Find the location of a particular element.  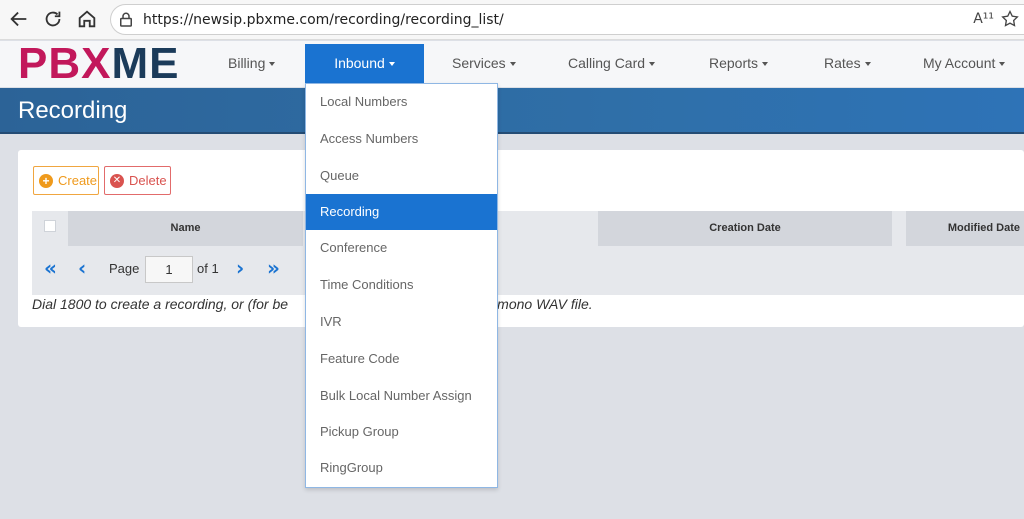

menu-item-ivr: IVR is located at coordinates (401, 322).